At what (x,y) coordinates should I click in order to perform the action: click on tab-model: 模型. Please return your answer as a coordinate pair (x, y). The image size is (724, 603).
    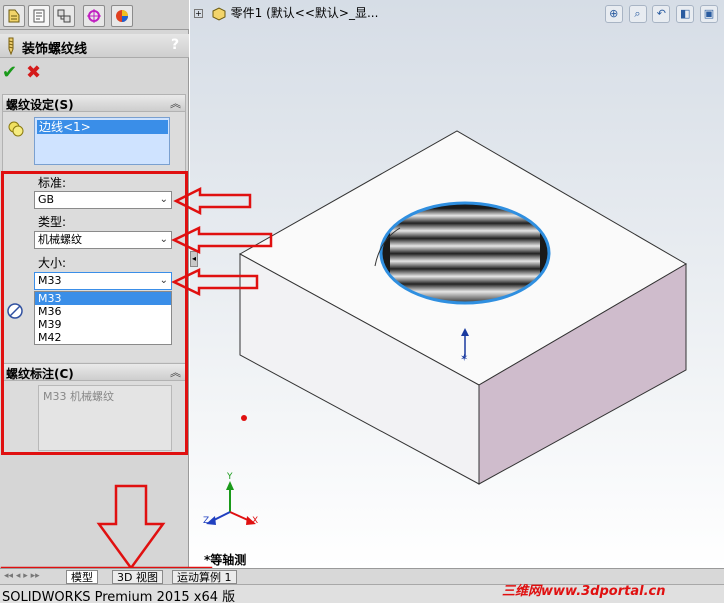
    Looking at the image, I should click on (82, 577).